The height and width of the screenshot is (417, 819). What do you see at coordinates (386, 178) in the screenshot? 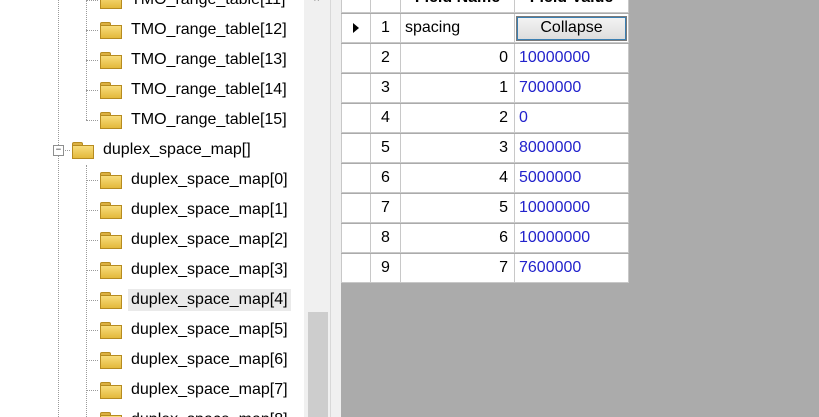
I see `row-index: 6` at bounding box center [386, 178].